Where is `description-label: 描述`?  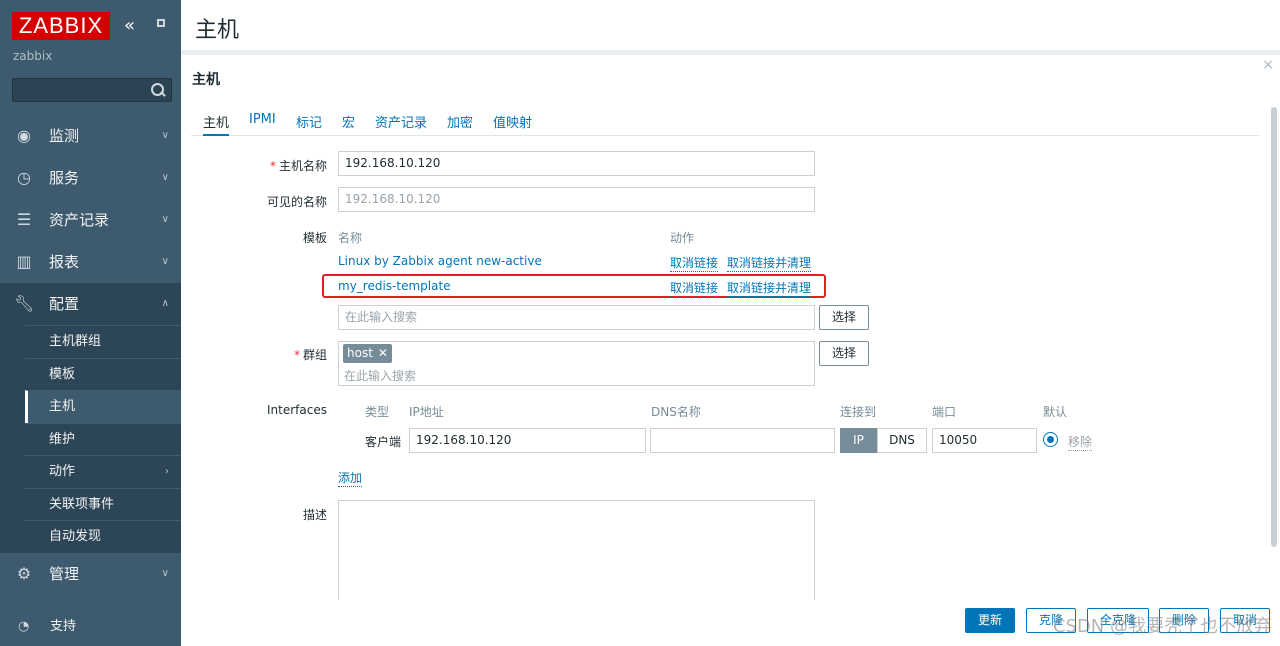 description-label: 描述 is located at coordinates (314, 515).